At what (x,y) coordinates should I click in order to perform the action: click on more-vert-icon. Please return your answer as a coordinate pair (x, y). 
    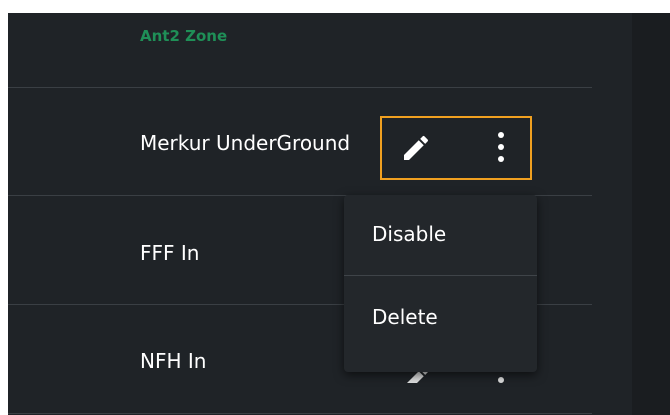
    Looking at the image, I should click on (501, 147).